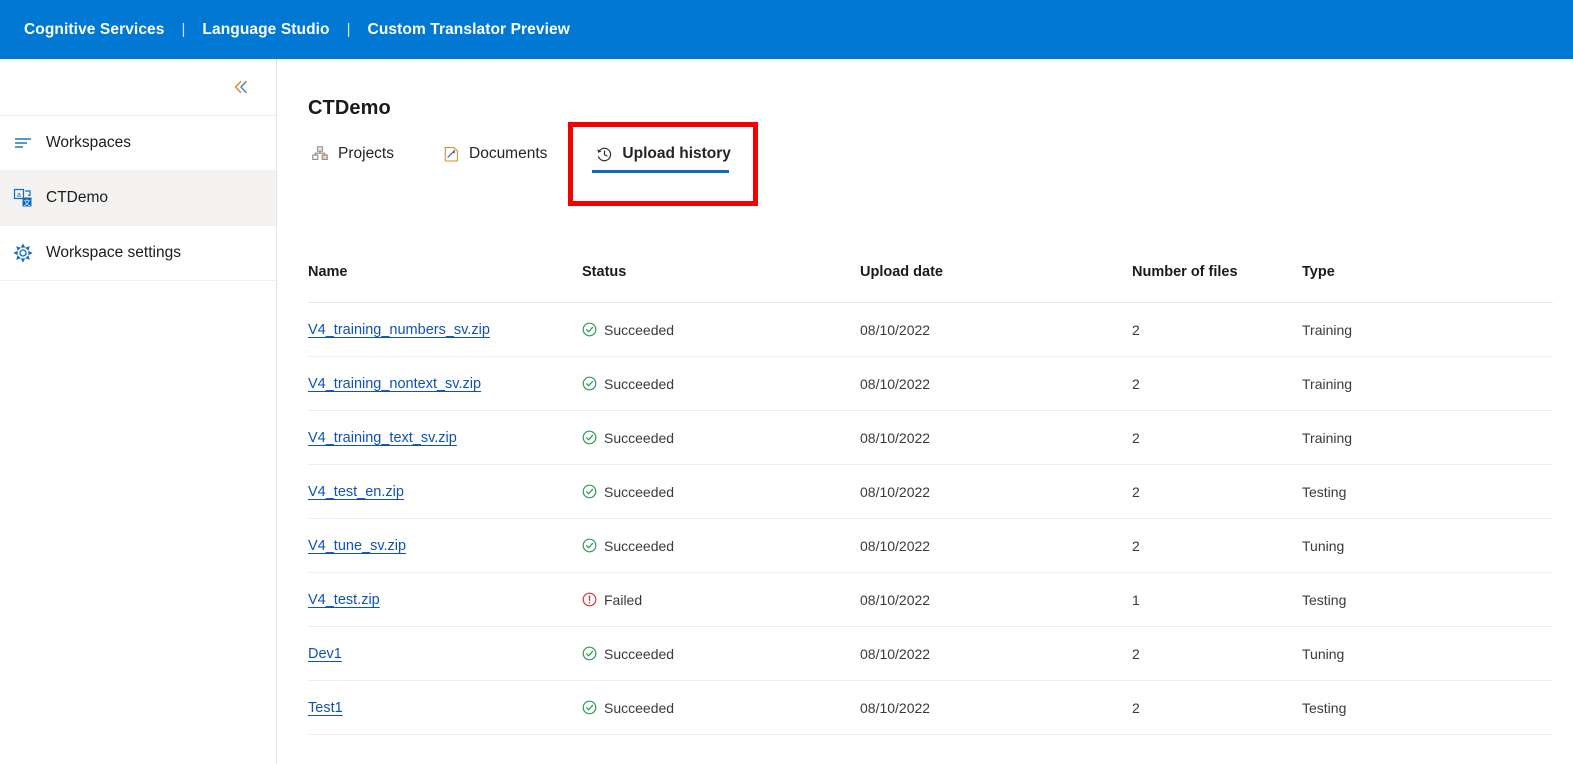 The image size is (1573, 764). What do you see at coordinates (344, 600) in the screenshot?
I see `file-link: V4_test.zip` at bounding box center [344, 600].